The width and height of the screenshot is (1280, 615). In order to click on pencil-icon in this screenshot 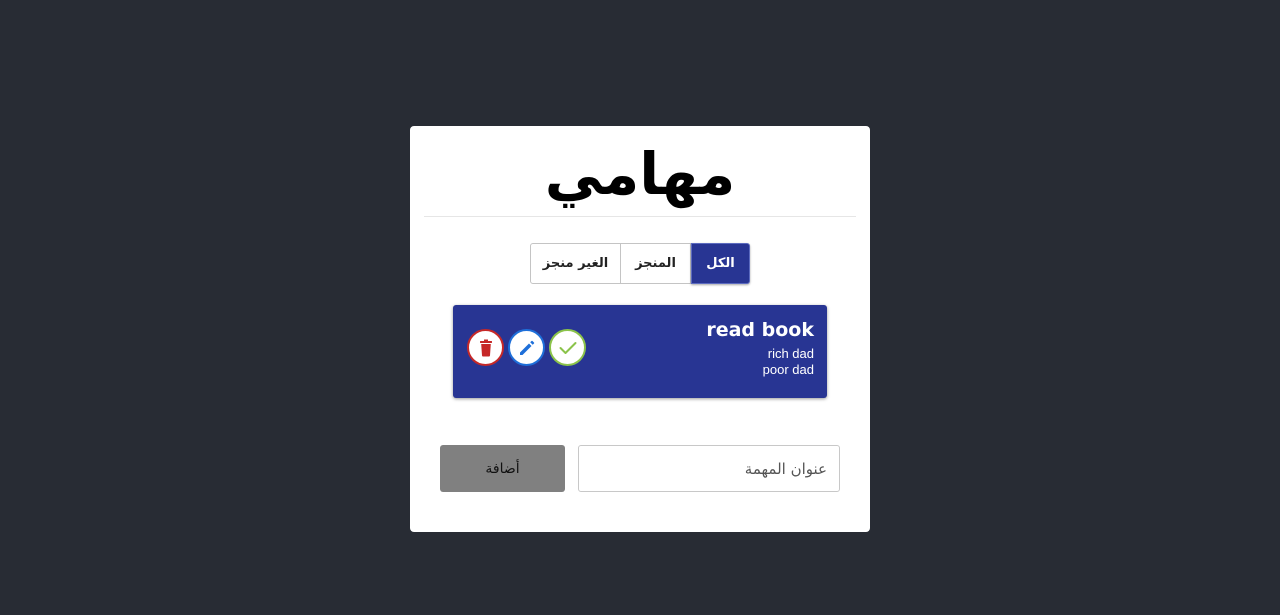, I will do `click(526, 347)`.